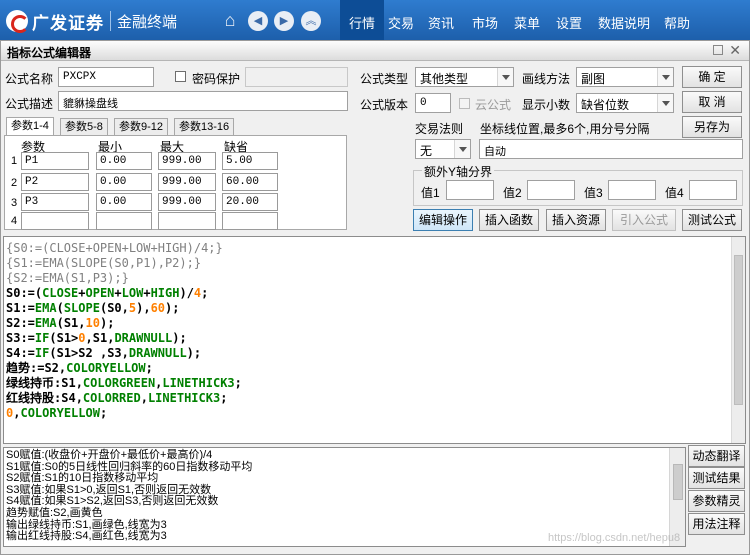 Image resolution: width=750 pixels, height=555 pixels. Describe the element at coordinates (716, 478) in the screenshot. I see `test-result-button: 测试结果` at that location.